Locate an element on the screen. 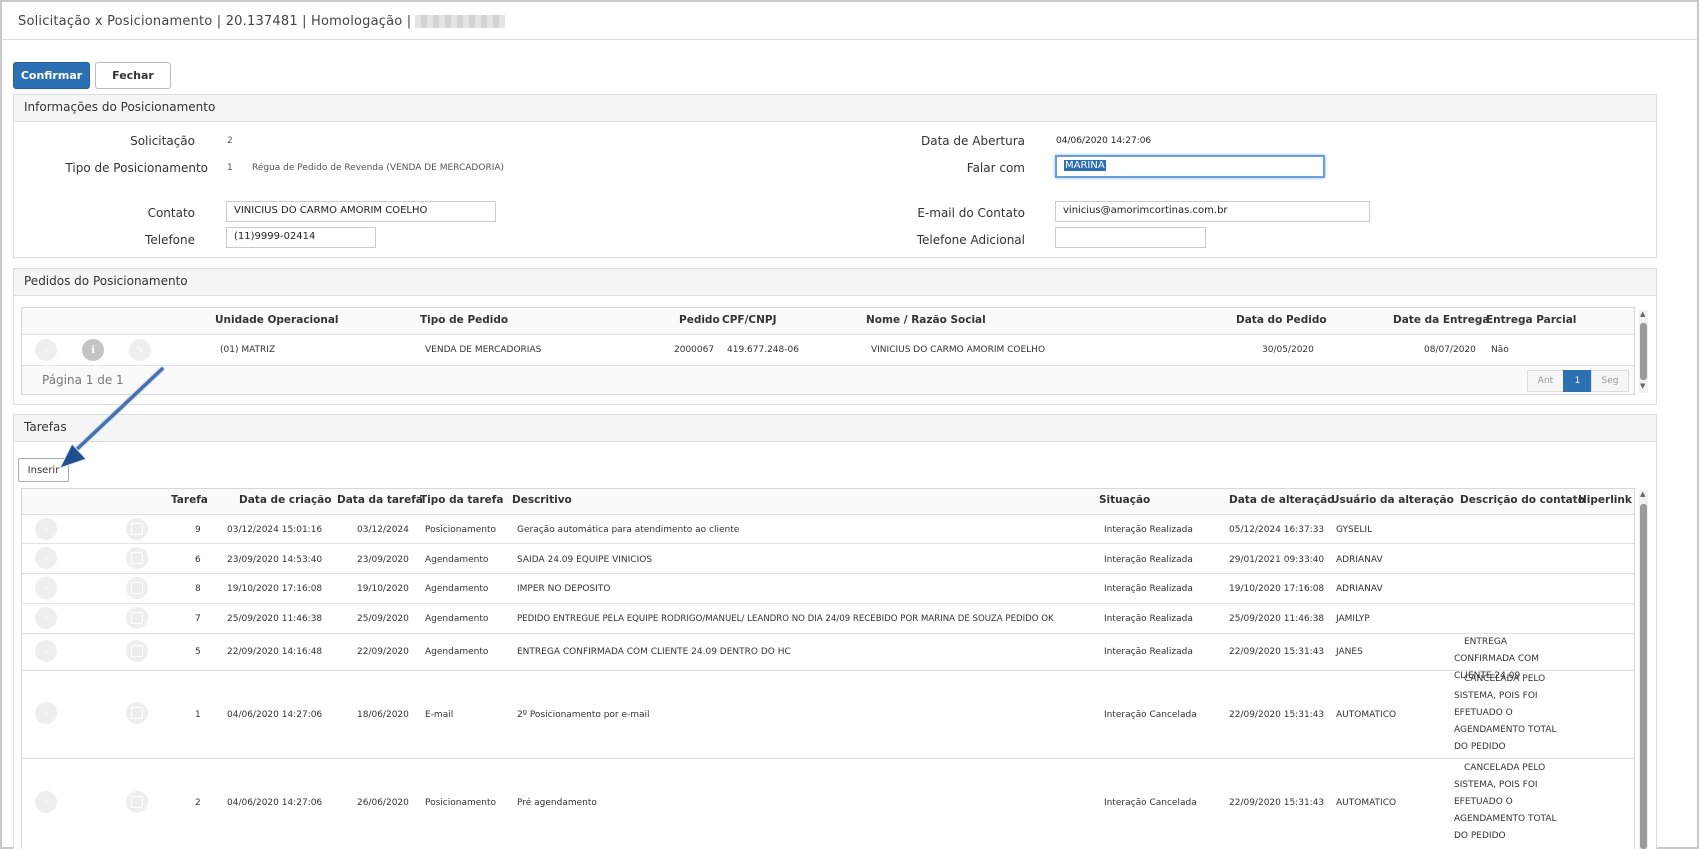 This screenshot has width=1699, height=849. tarefas-panel-heading: Tarefas is located at coordinates (835, 428).